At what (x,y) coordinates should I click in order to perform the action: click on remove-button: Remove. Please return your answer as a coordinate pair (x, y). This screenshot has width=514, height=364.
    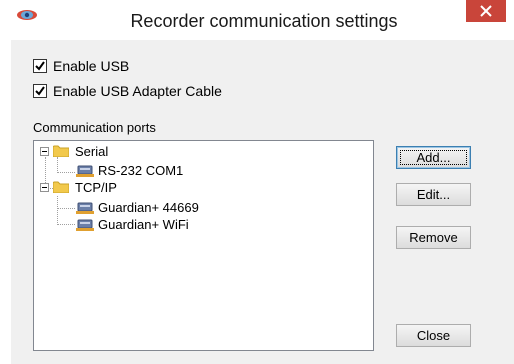
    Looking at the image, I should click on (433, 237).